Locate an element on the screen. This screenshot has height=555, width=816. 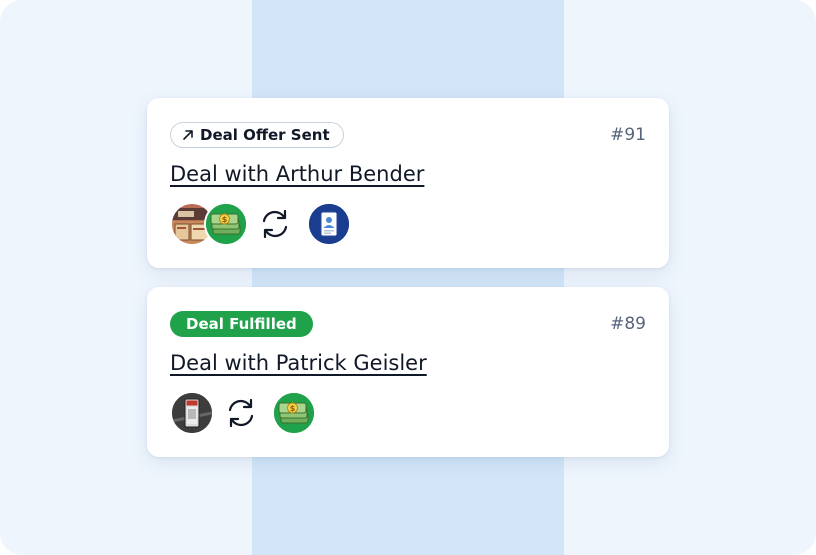
status-badge: Deal Offer Sent is located at coordinates (257, 135).